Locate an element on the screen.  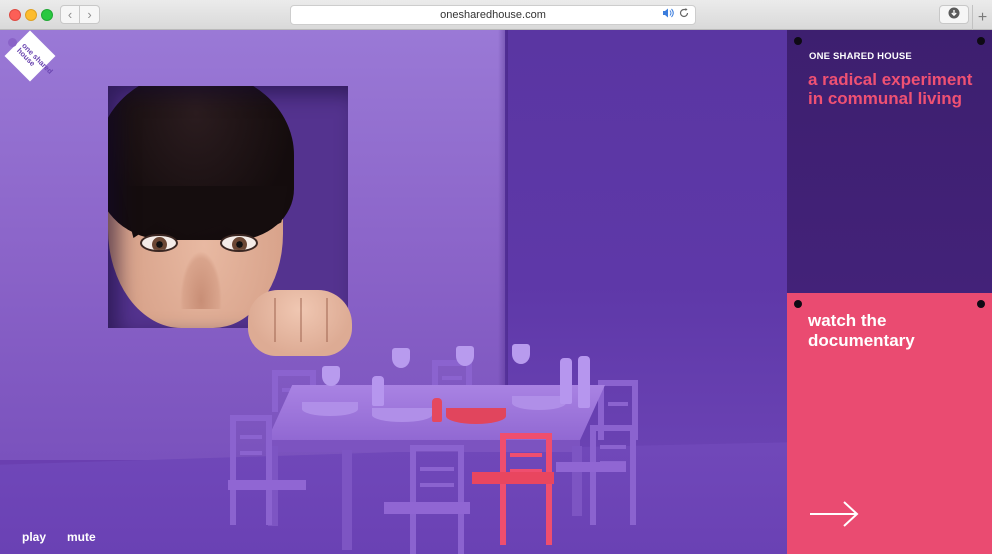
logo-dot is located at coordinates (12, 42).